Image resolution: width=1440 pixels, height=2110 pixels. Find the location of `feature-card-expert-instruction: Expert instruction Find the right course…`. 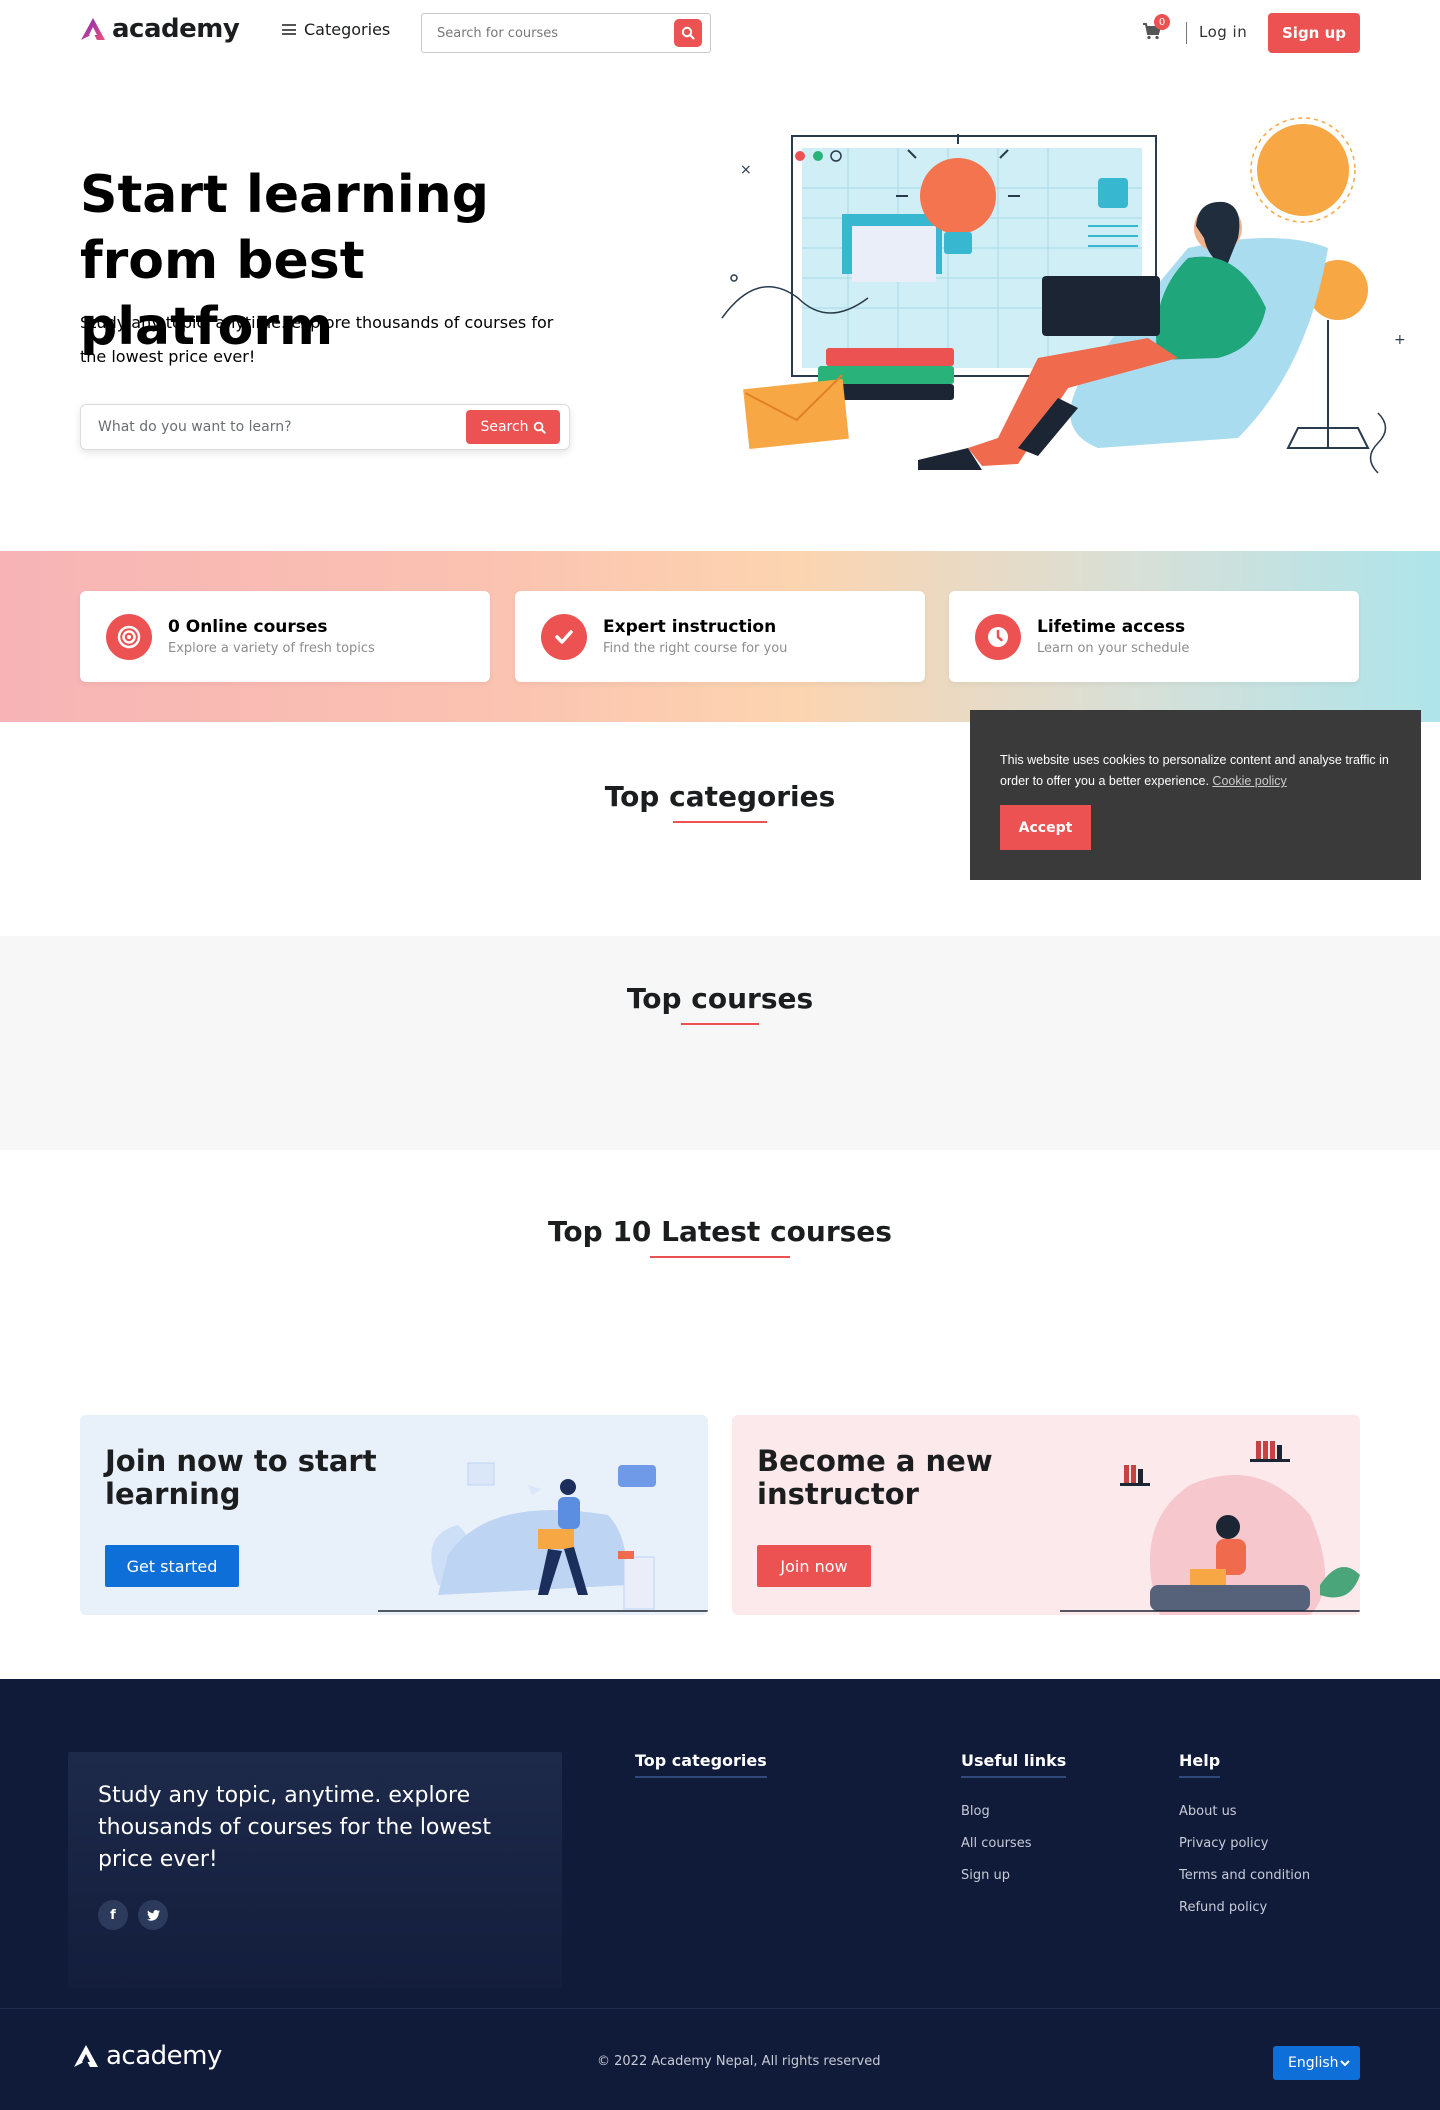

feature-card-expert-instruction: Expert instruction Find the right course… is located at coordinates (720, 636).